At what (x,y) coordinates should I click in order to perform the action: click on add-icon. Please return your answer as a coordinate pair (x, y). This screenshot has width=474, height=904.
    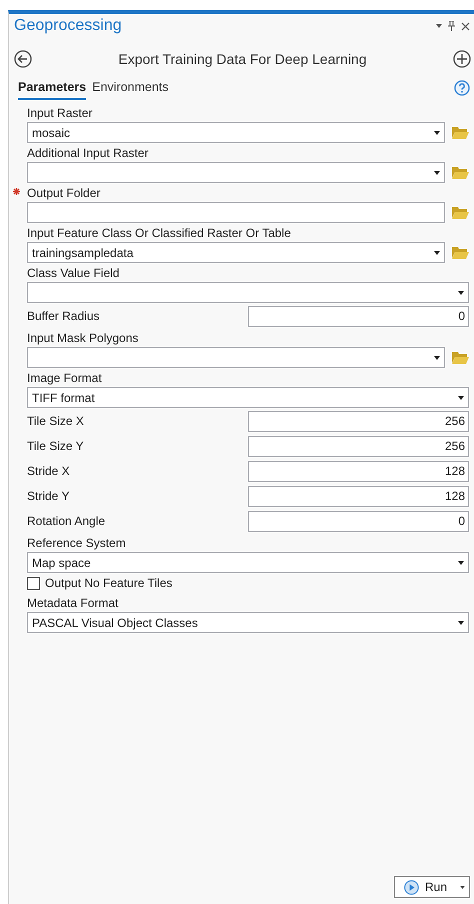
    Looking at the image, I should click on (462, 59).